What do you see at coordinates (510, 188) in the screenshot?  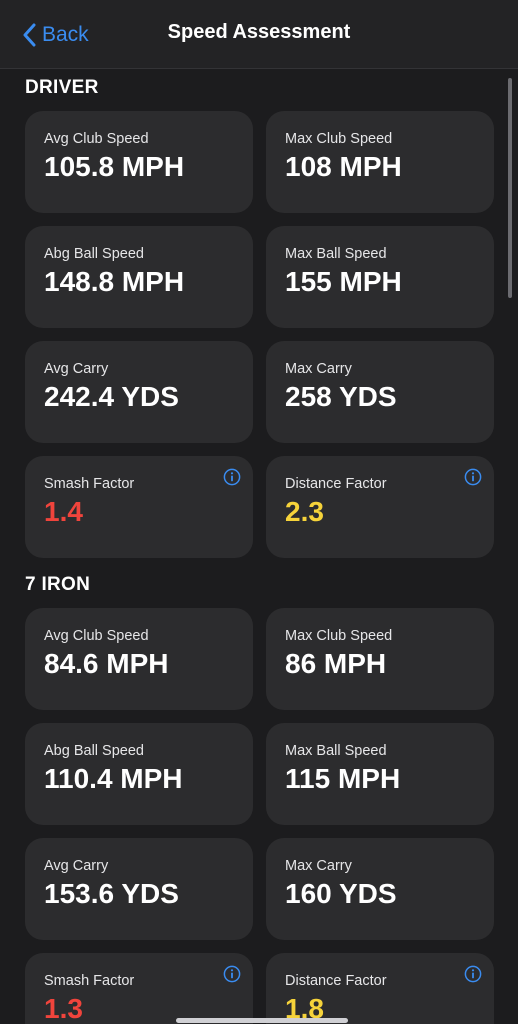 I see `scroll-indicator` at bounding box center [510, 188].